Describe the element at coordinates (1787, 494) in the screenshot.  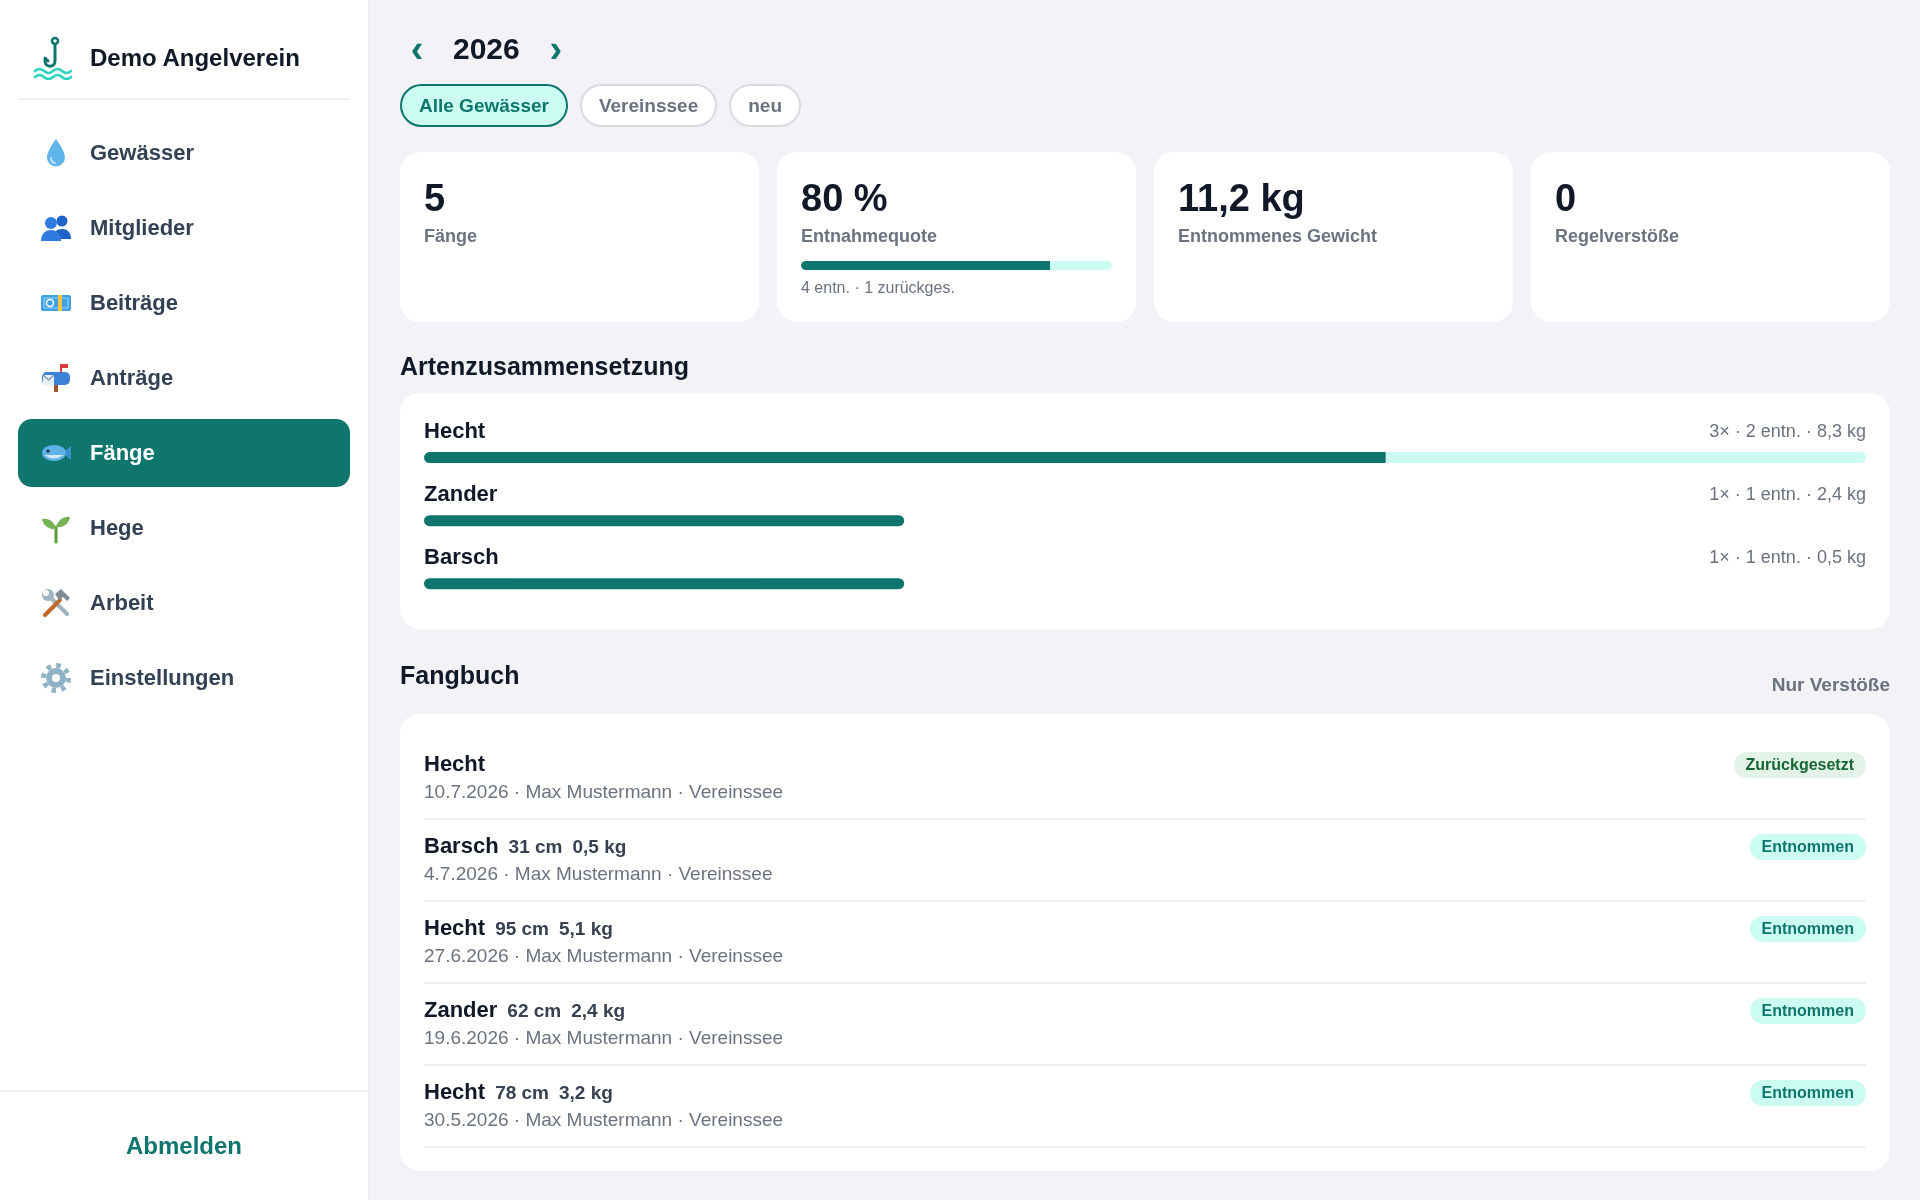
I see `species-summary: 1× · 1 entn. · 2,4 kg` at that location.